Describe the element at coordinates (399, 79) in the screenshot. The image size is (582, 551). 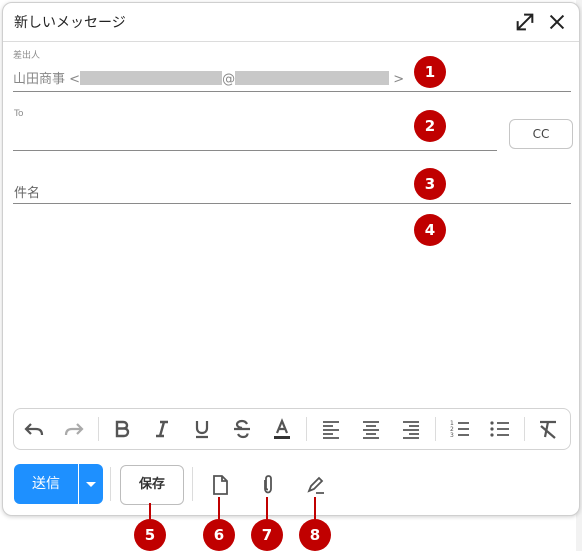
I see `from-close-bracket: >` at that location.